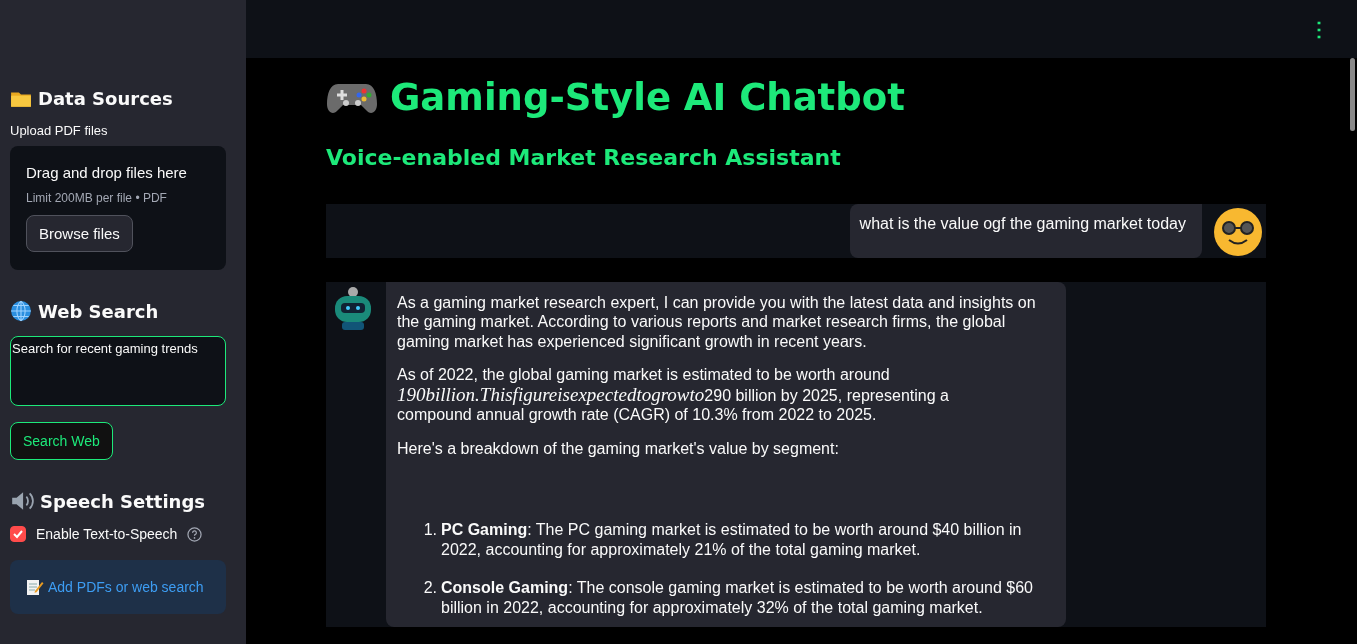 The image size is (1357, 644). I want to click on checkbox-label: Enable Text-to-Speech, so click(107, 534).